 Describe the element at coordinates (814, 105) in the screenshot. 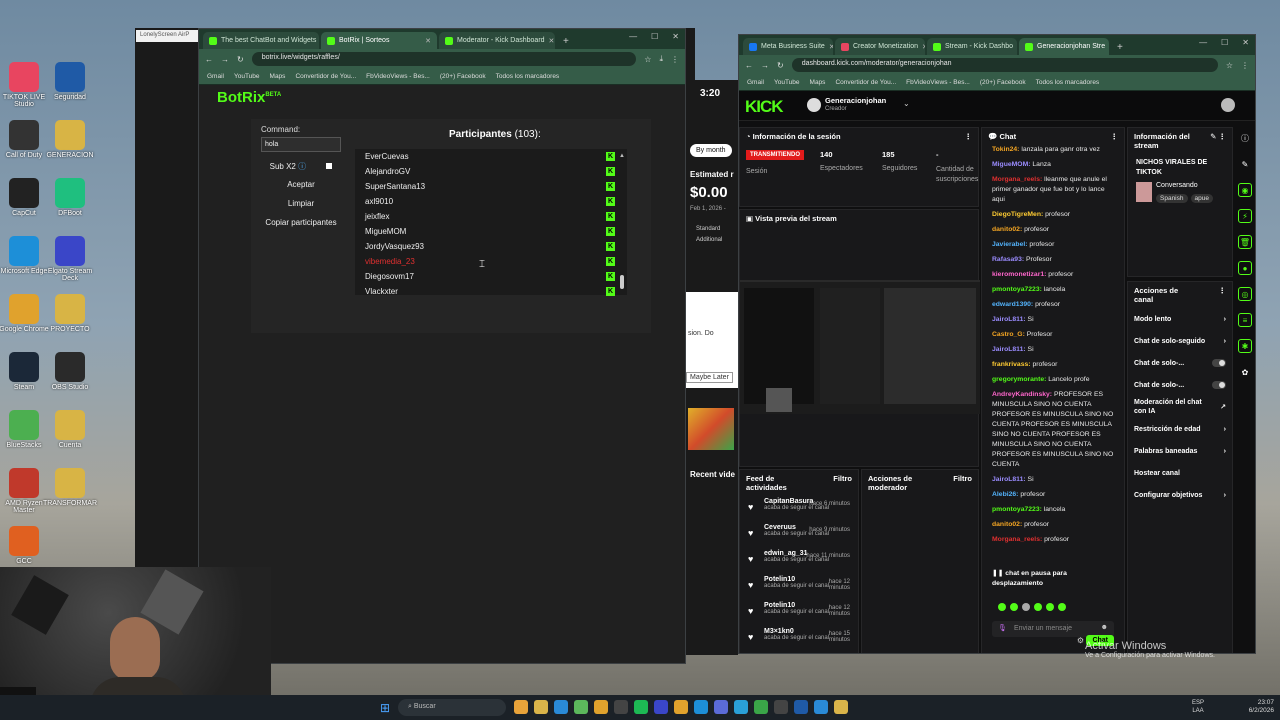

I see `channel-avatar` at that location.